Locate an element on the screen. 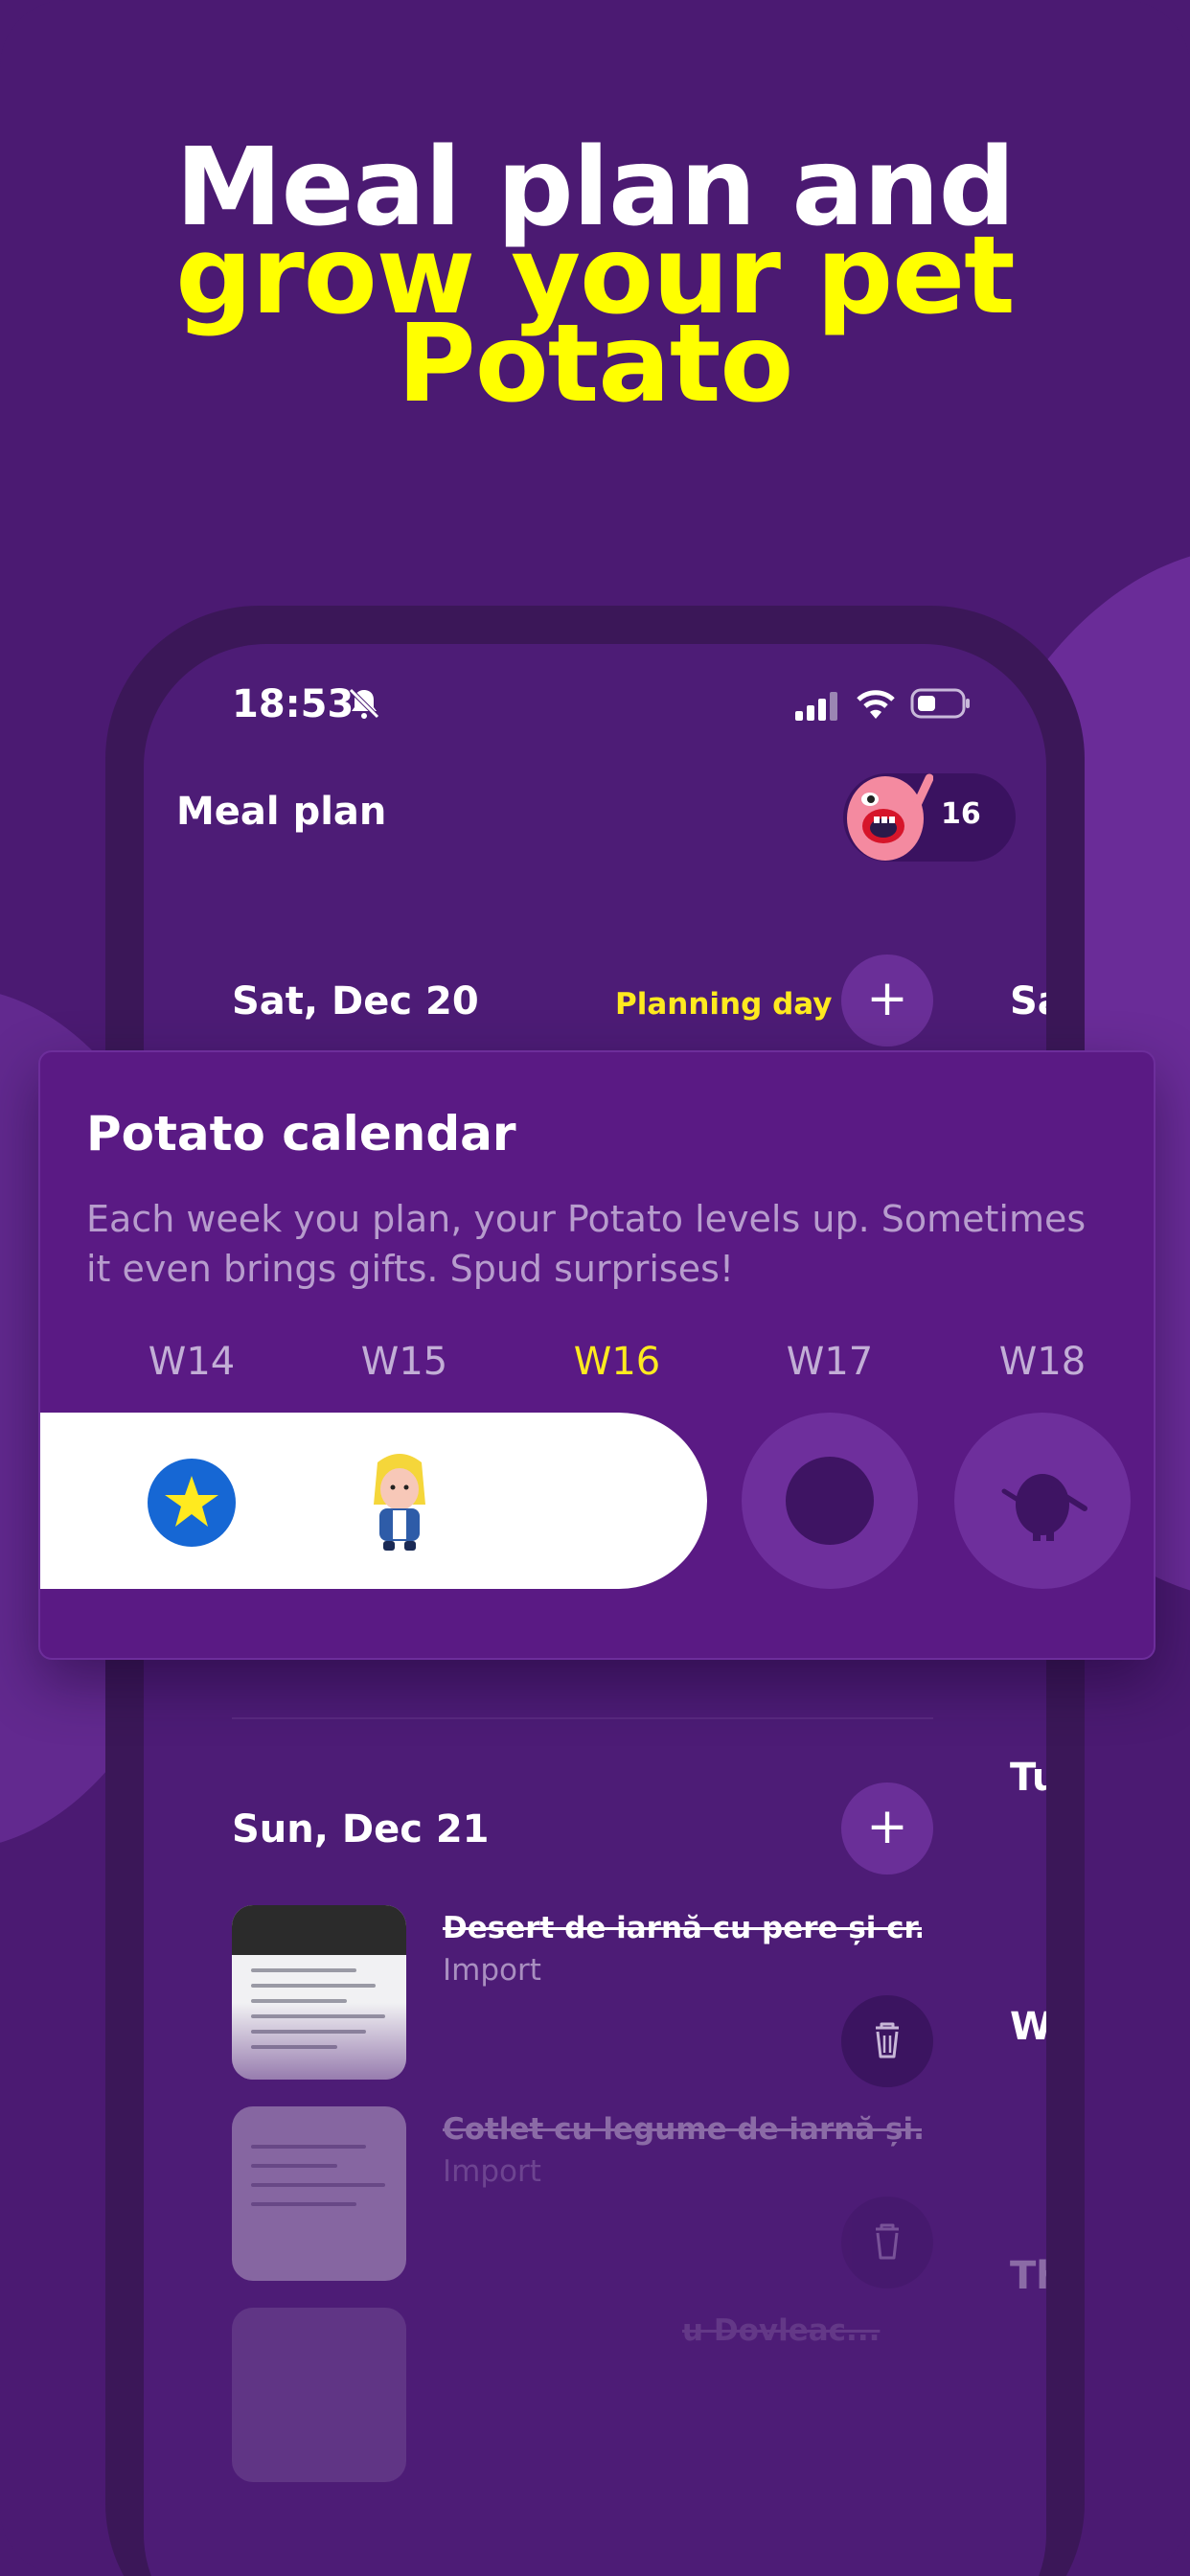 This screenshot has height=2576, width=1190. peek-thu: Th is located at coordinates (1028, 2276).